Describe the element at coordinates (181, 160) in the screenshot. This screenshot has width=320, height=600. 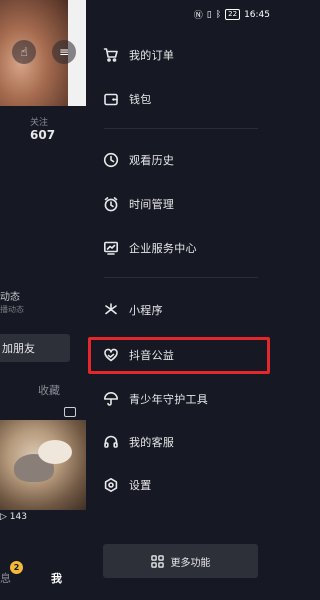
I see `menu-item-history: 观看历史` at that location.